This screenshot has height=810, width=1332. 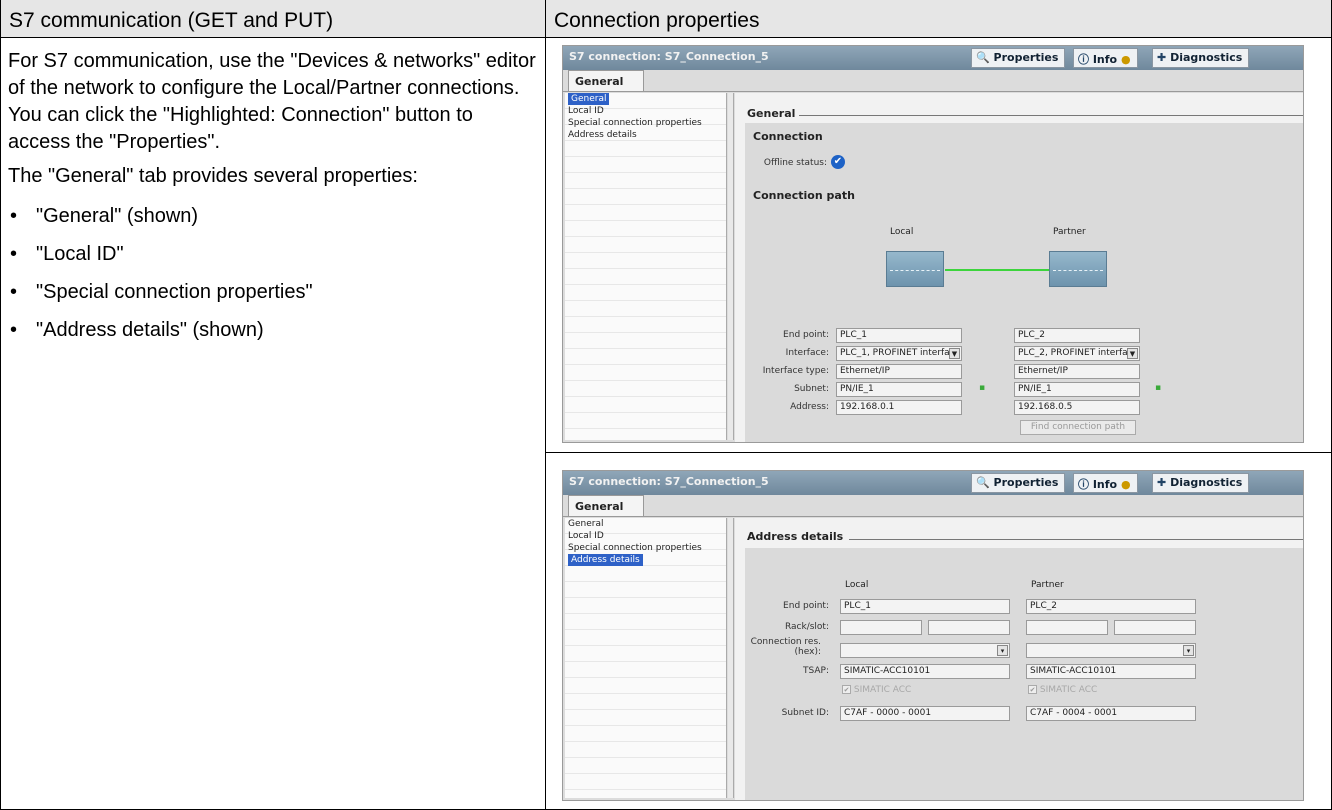 I want to click on bullet-item: • "General" (shown), so click(x=104, y=216).